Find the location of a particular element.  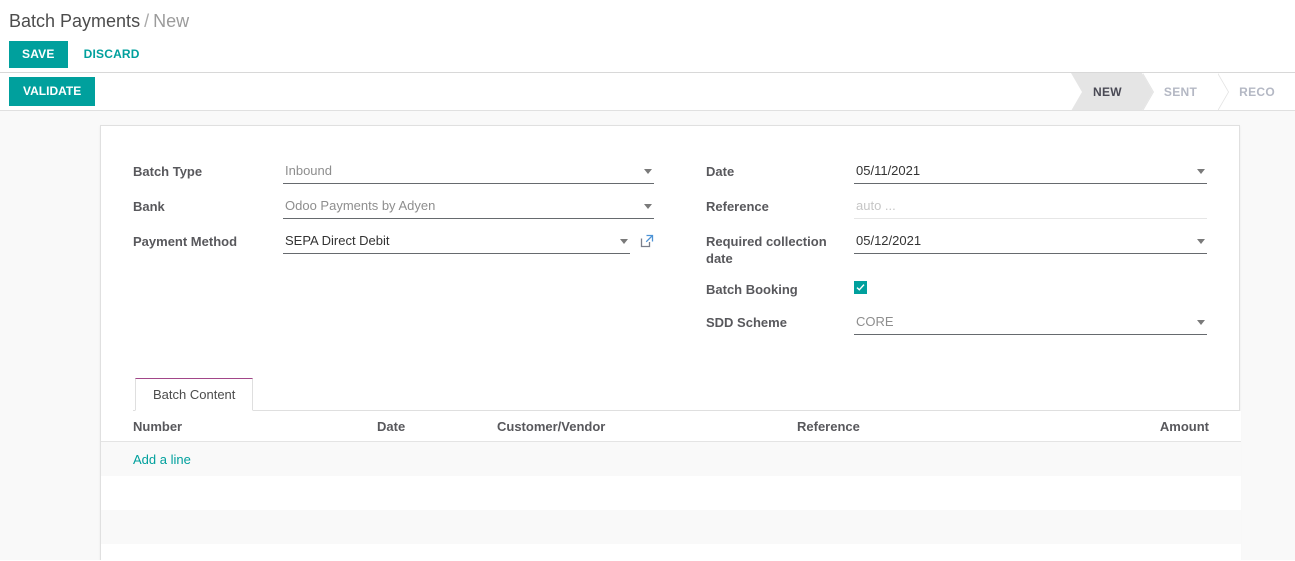

batch-type-select: Inbound is located at coordinates (468, 171).